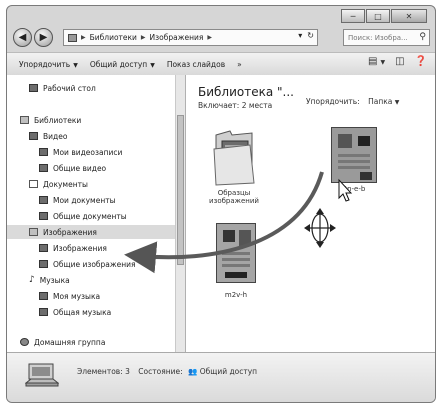  Describe the element at coordinates (49, 280) in the screenshot. I see `nav-item-music: ♪ Музыка` at that location.